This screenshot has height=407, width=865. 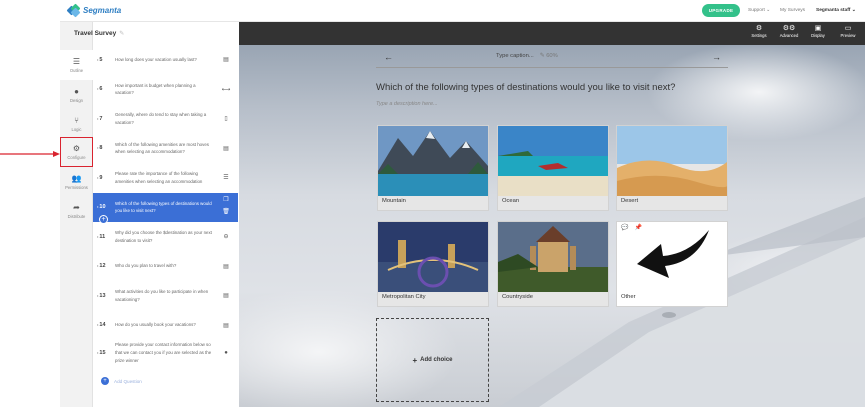 I want to click on progress-percent: 60%, so click(x=552, y=56).